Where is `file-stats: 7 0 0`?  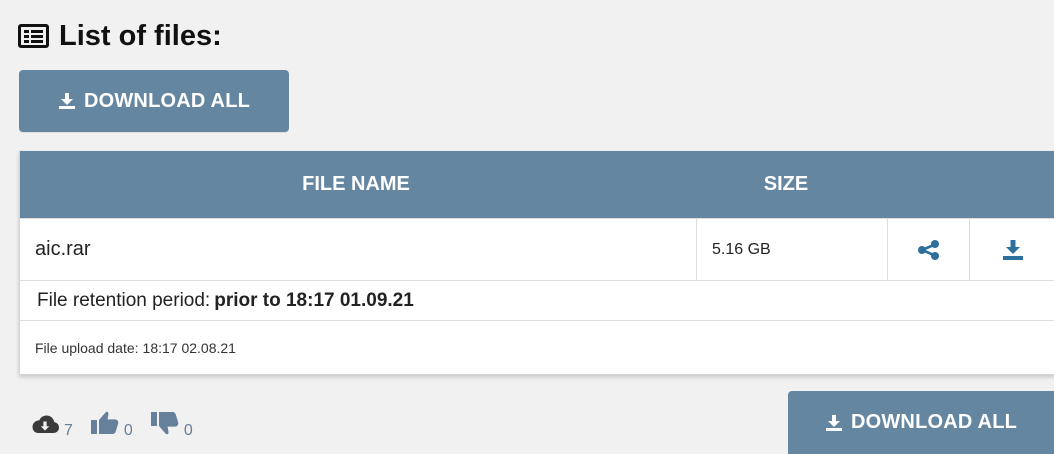
file-stats: 7 0 0 is located at coordinates (120, 422).